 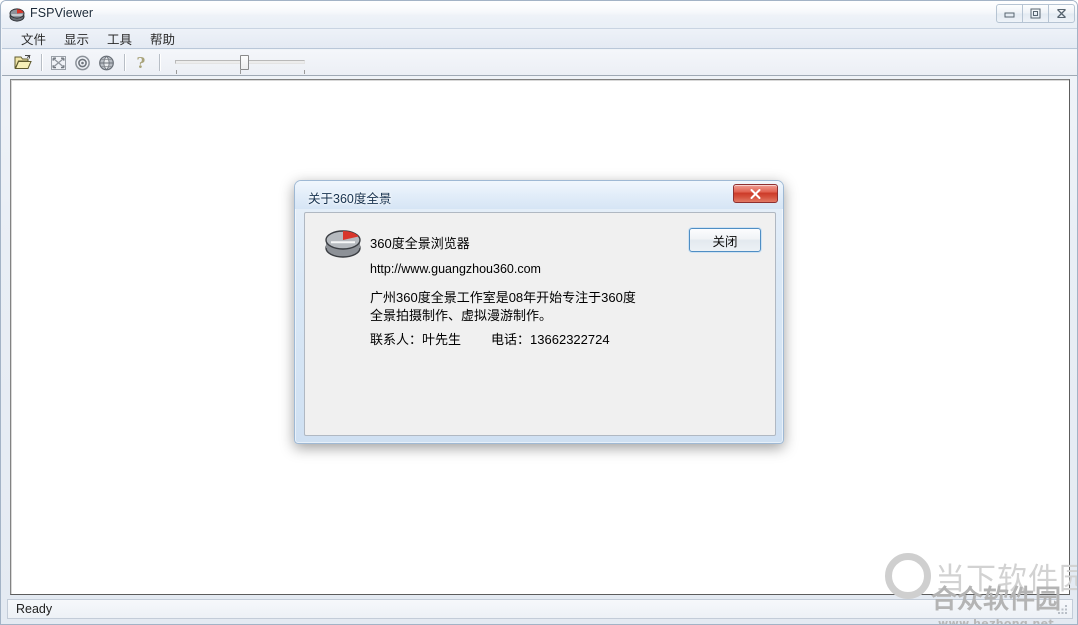 I want to click on open-file-icon, so click(x=23, y=61).